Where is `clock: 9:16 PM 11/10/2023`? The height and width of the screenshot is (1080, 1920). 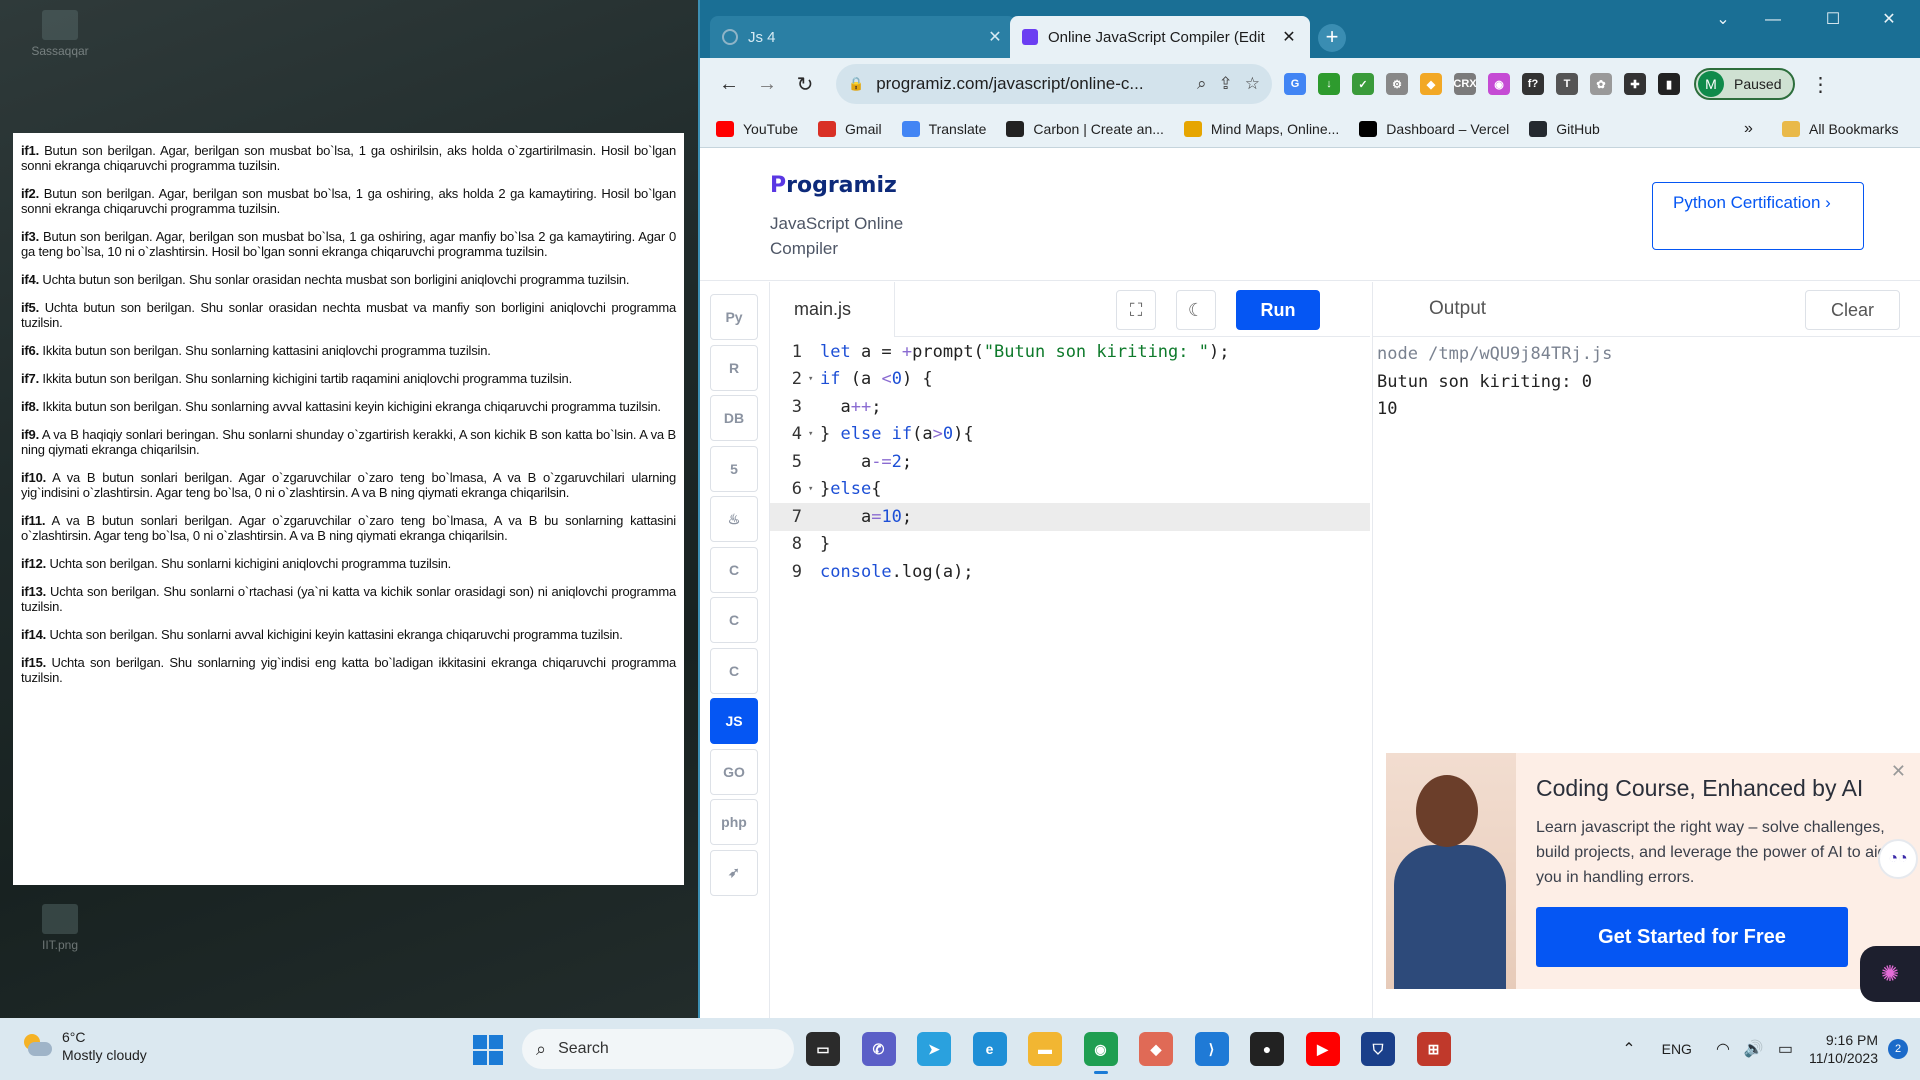 clock: 9:16 PM 11/10/2023 is located at coordinates (1843, 1049).